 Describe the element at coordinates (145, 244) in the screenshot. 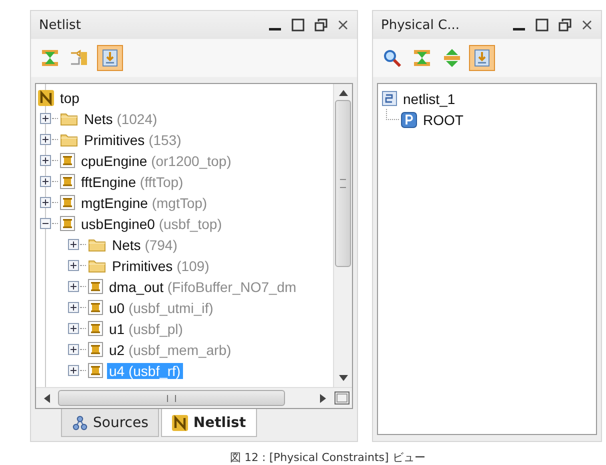

I see `tree-item: Nets (794)` at that location.